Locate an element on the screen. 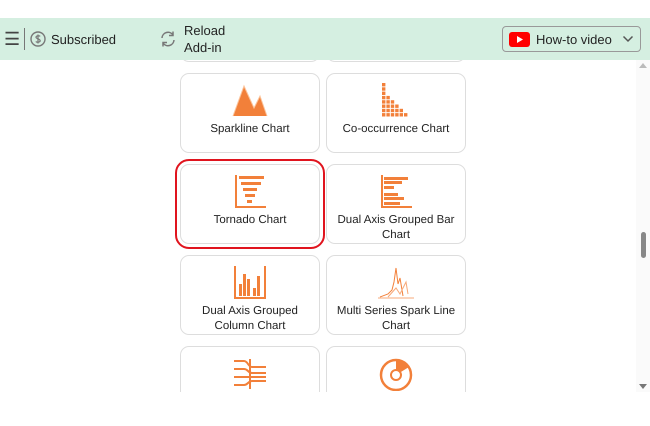 The width and height of the screenshot is (650, 426). play-icon is located at coordinates (519, 39).